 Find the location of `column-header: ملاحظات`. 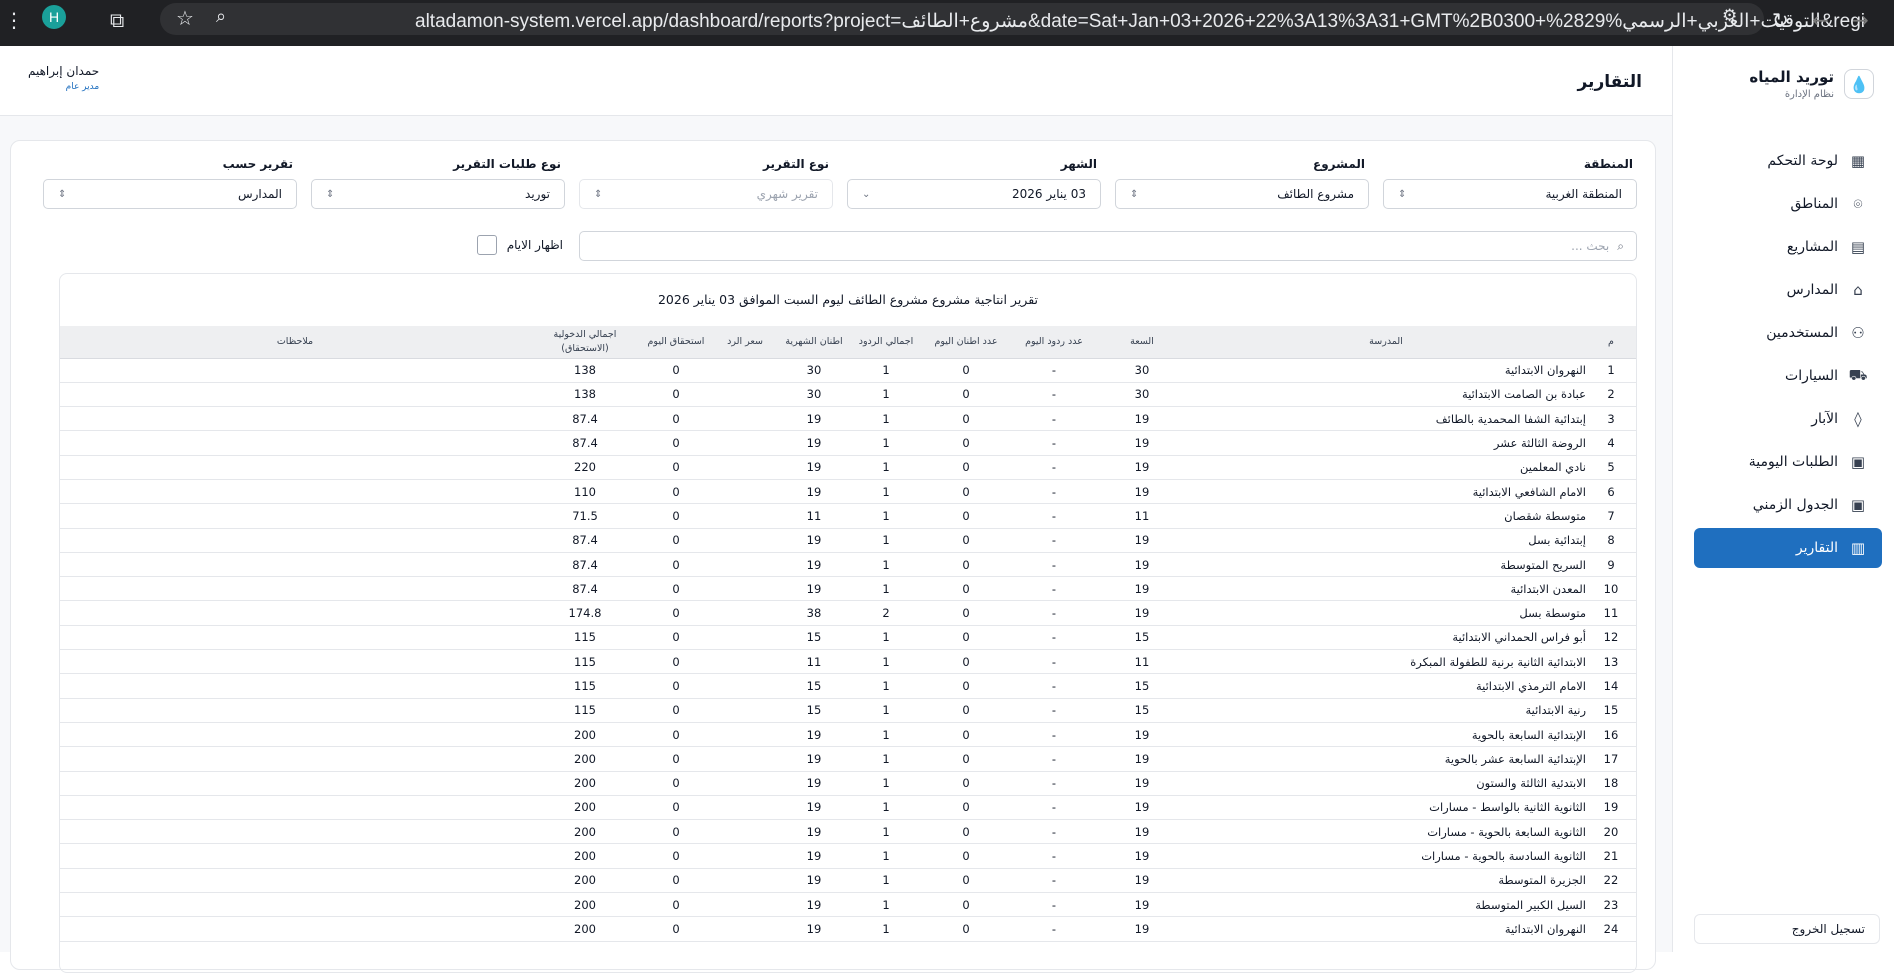

column-header: ملاحظات is located at coordinates (295, 342).